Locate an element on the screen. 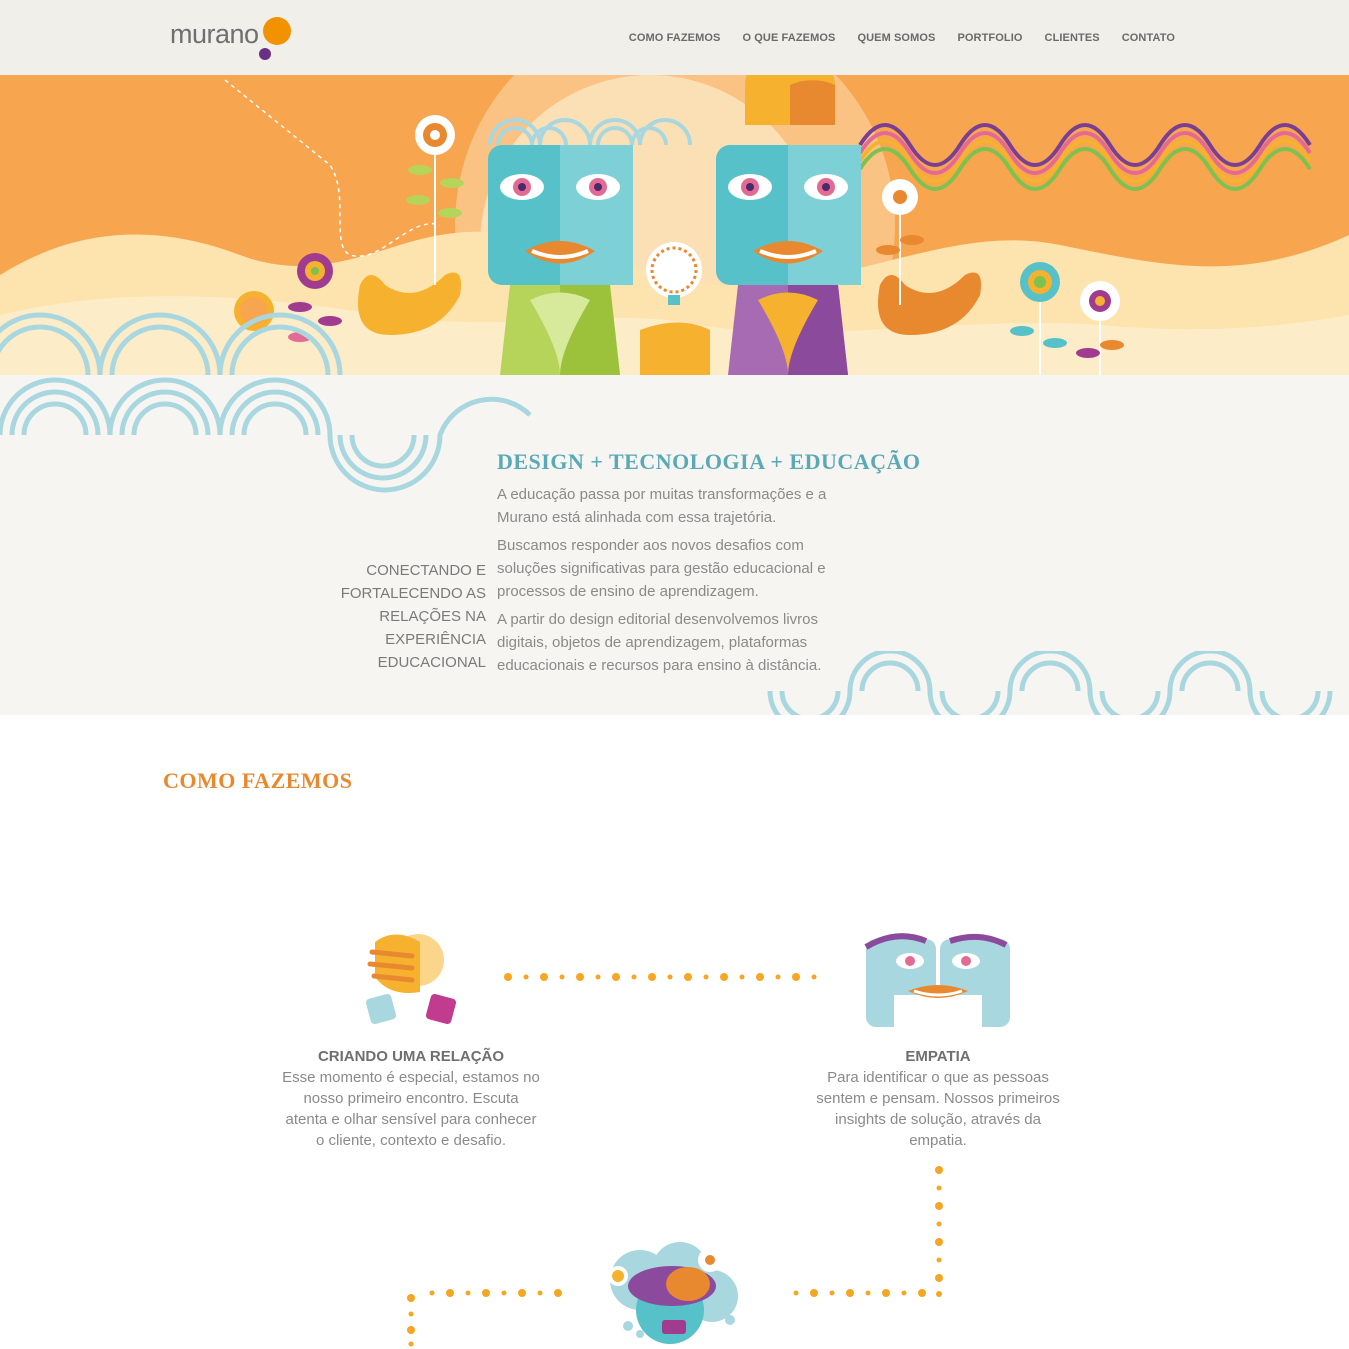 This screenshot has height=1349, width=1349. murano-logo: murano is located at coordinates (231, 38).